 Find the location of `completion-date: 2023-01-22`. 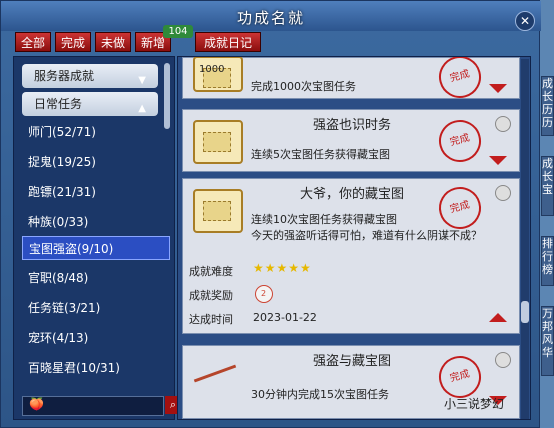

completion-date: 2023-01-22 is located at coordinates (285, 317).